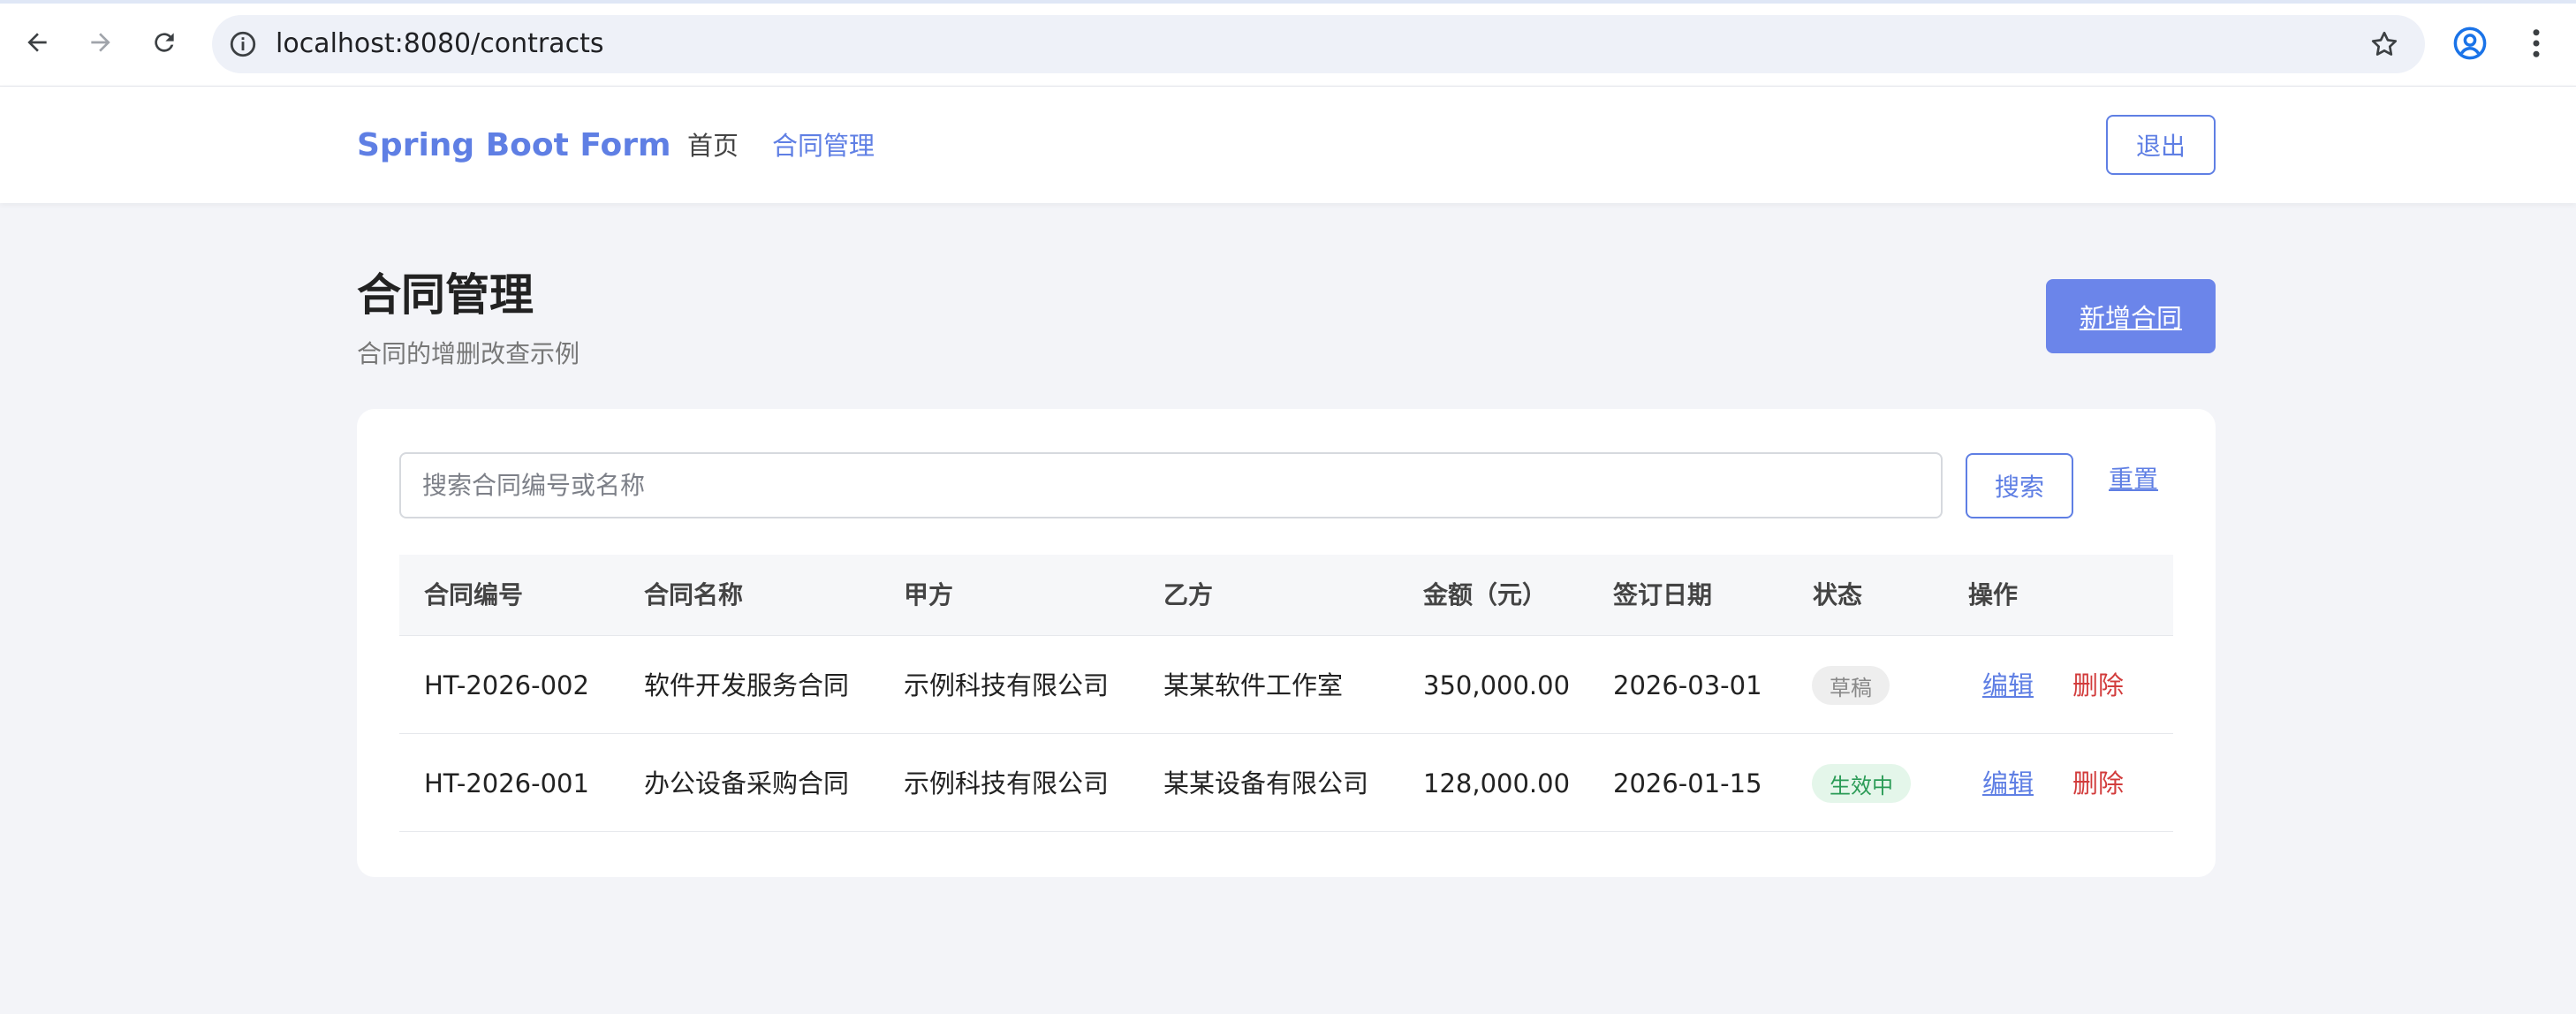 This screenshot has height=1014, width=2576. Describe the element at coordinates (2161, 145) in the screenshot. I see `logout-button: 退出` at that location.